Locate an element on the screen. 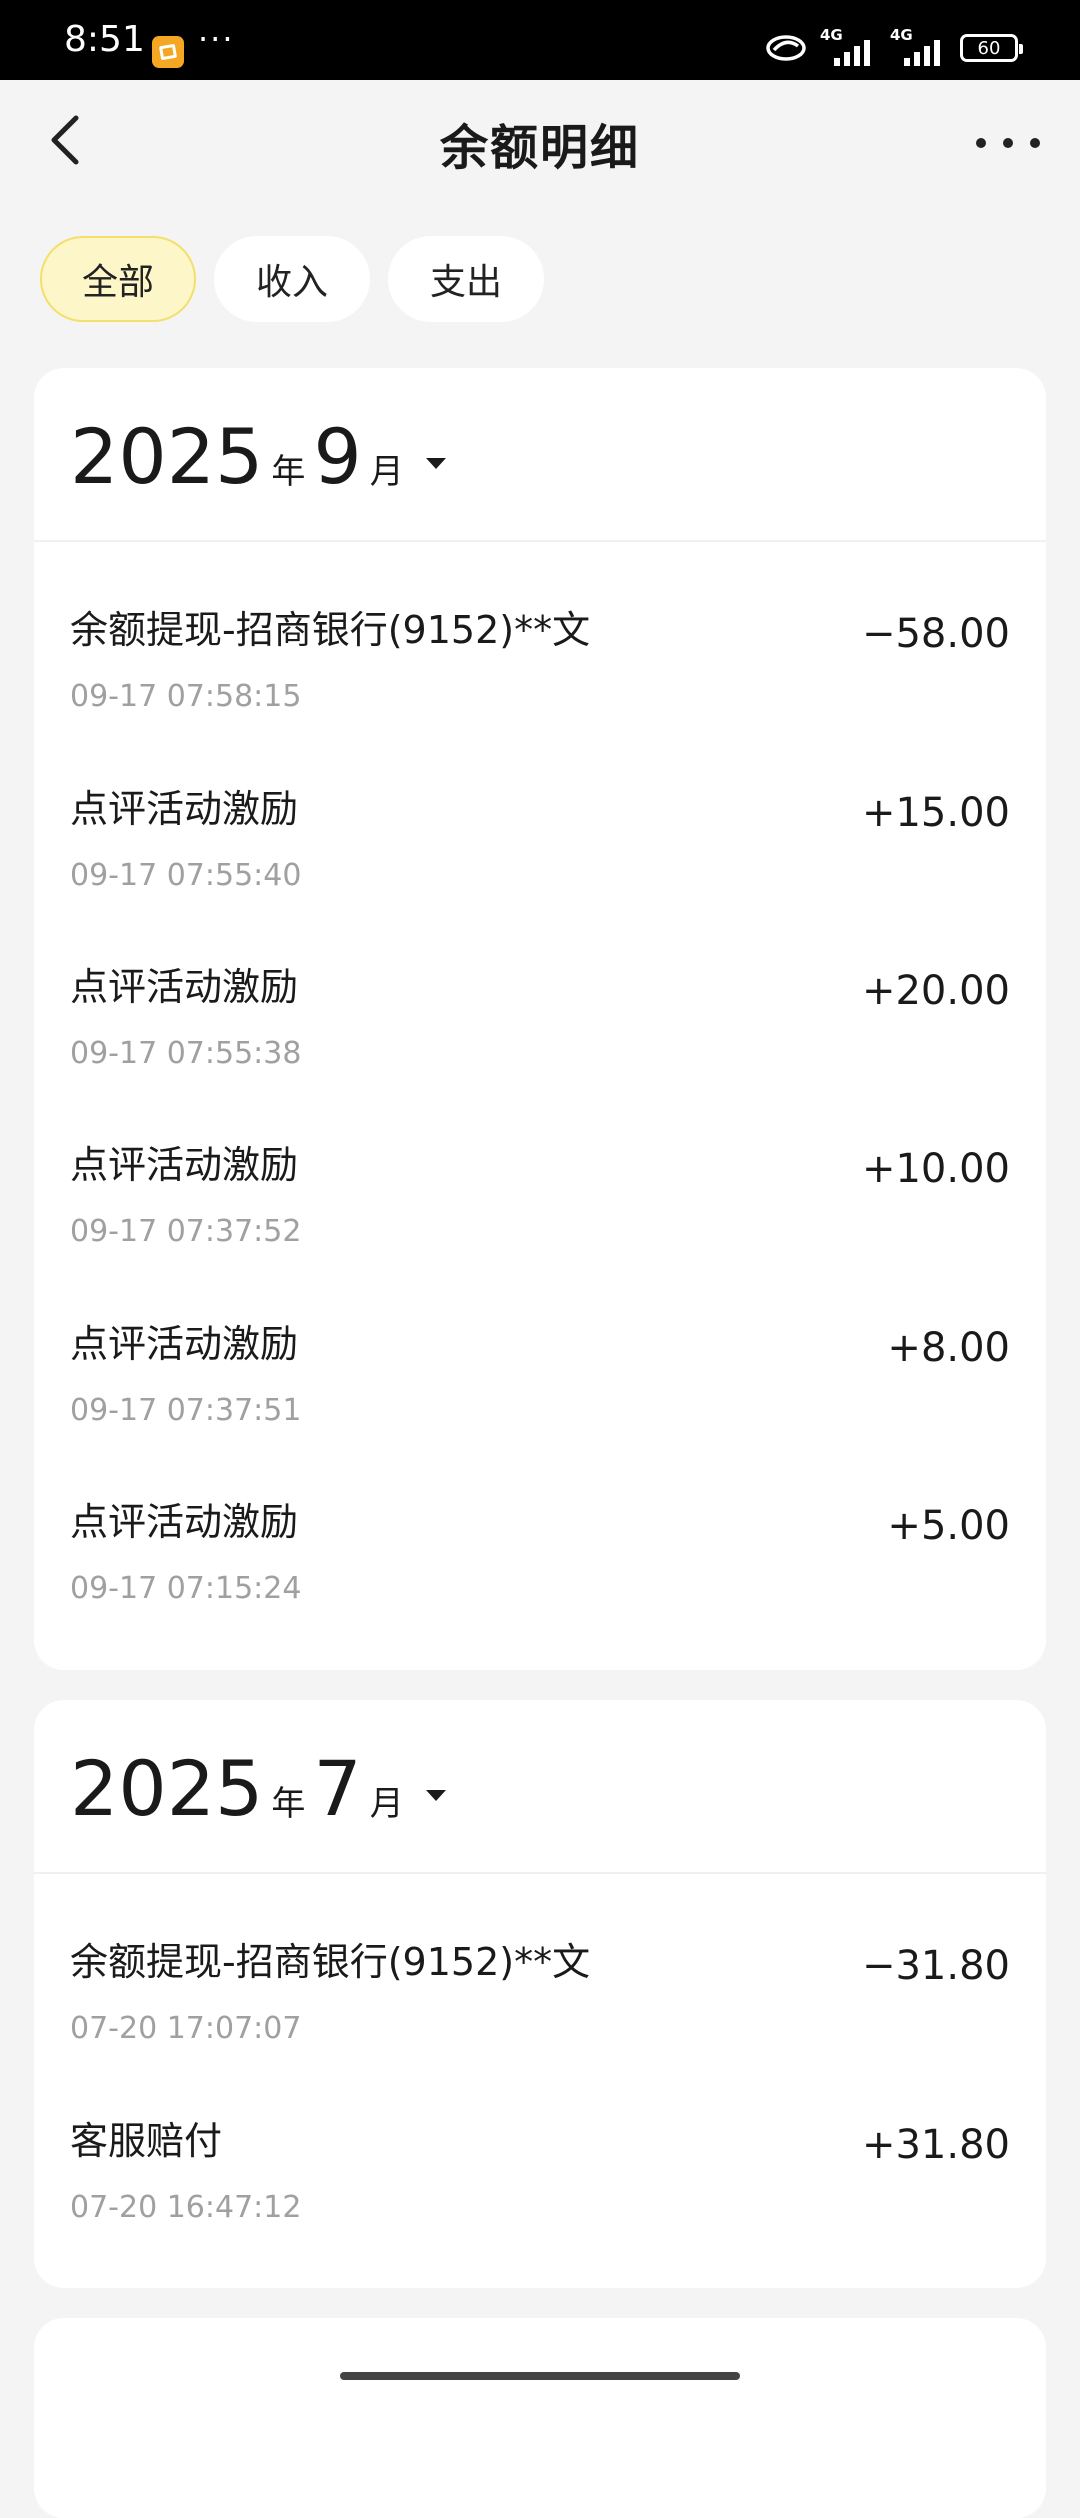 The width and height of the screenshot is (1080, 2518). status-bar: 8:51 ··· 4G 4G 60 is located at coordinates (540, 40).